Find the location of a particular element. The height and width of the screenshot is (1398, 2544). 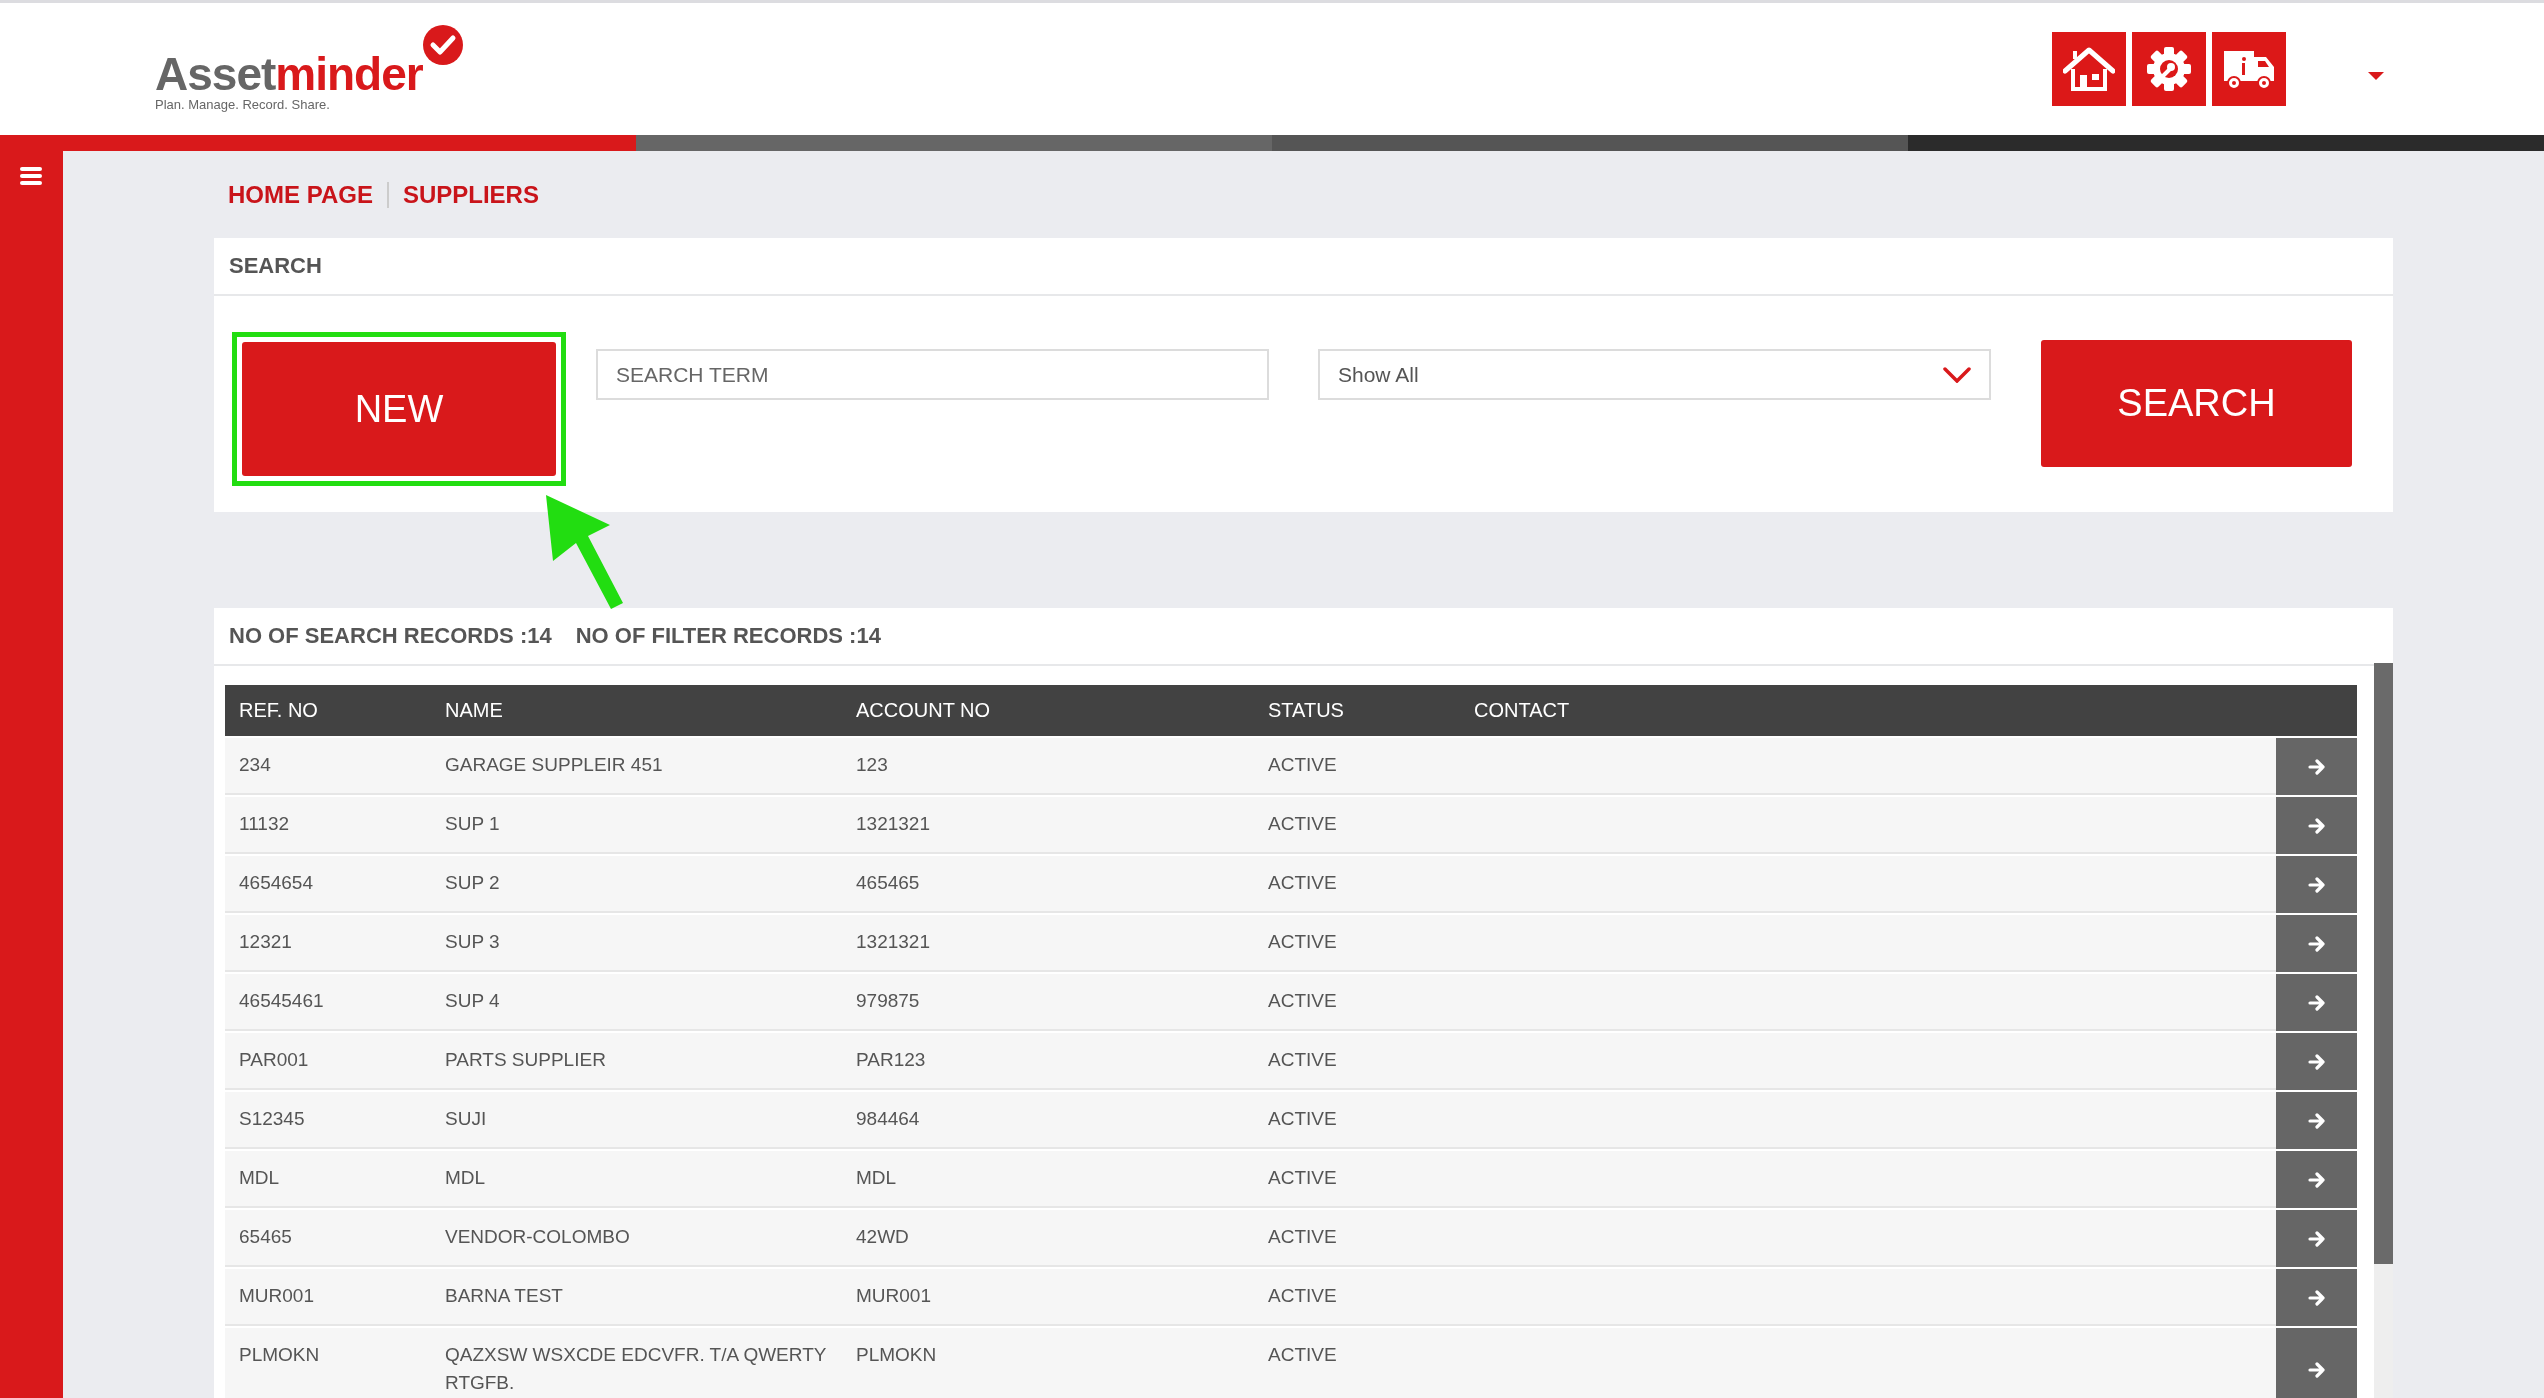

check-icon is located at coordinates (442, 44).